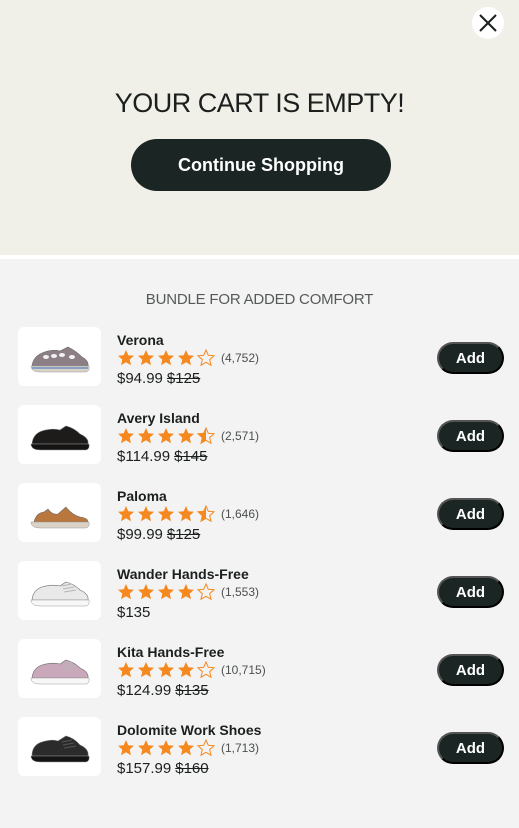  I want to click on original-price: $145, so click(191, 456).